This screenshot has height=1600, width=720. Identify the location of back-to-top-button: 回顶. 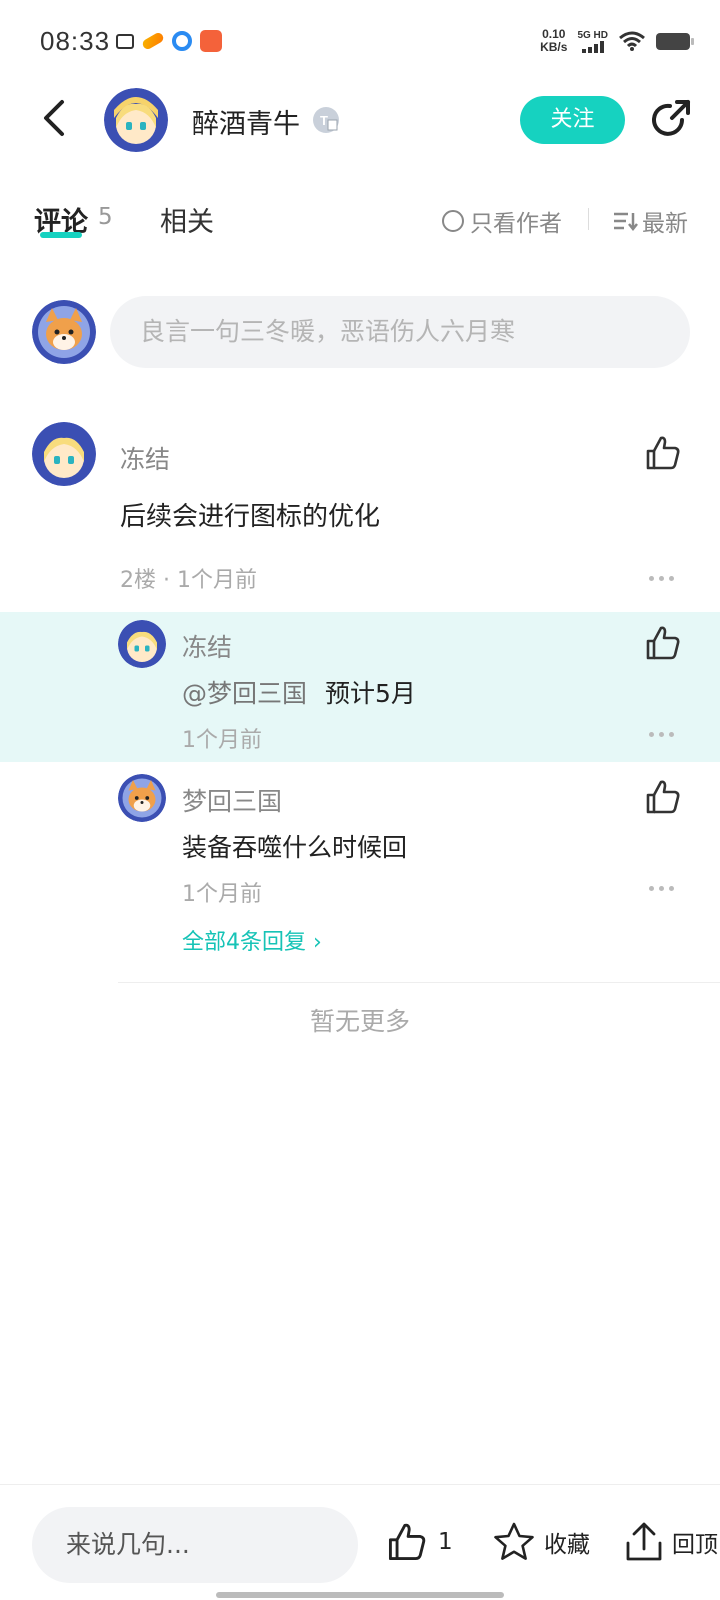
(671, 1542).